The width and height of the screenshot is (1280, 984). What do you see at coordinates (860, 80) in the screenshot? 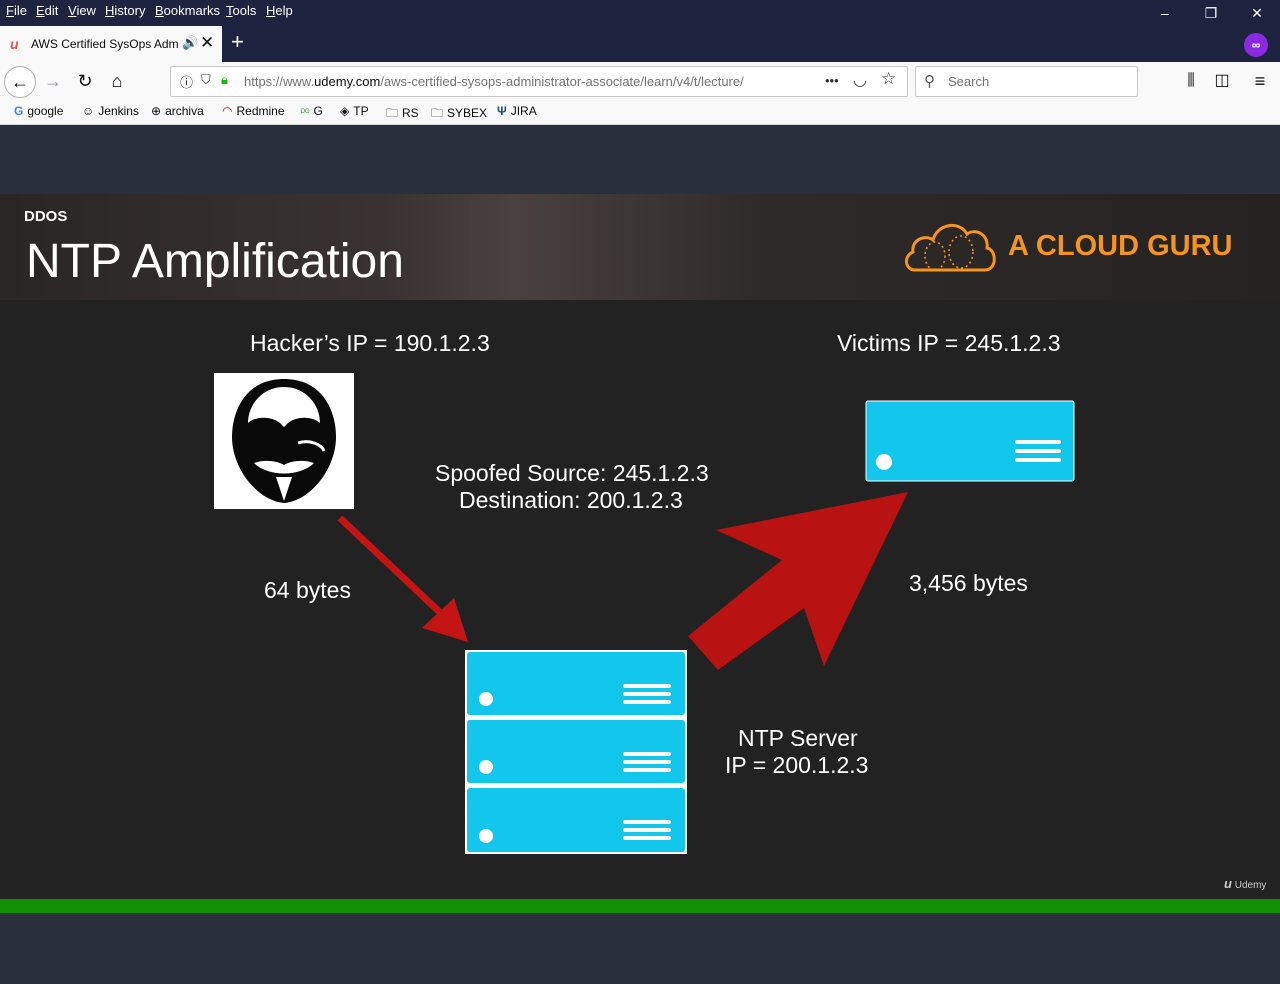
I see `pocket-icon: ◡` at bounding box center [860, 80].